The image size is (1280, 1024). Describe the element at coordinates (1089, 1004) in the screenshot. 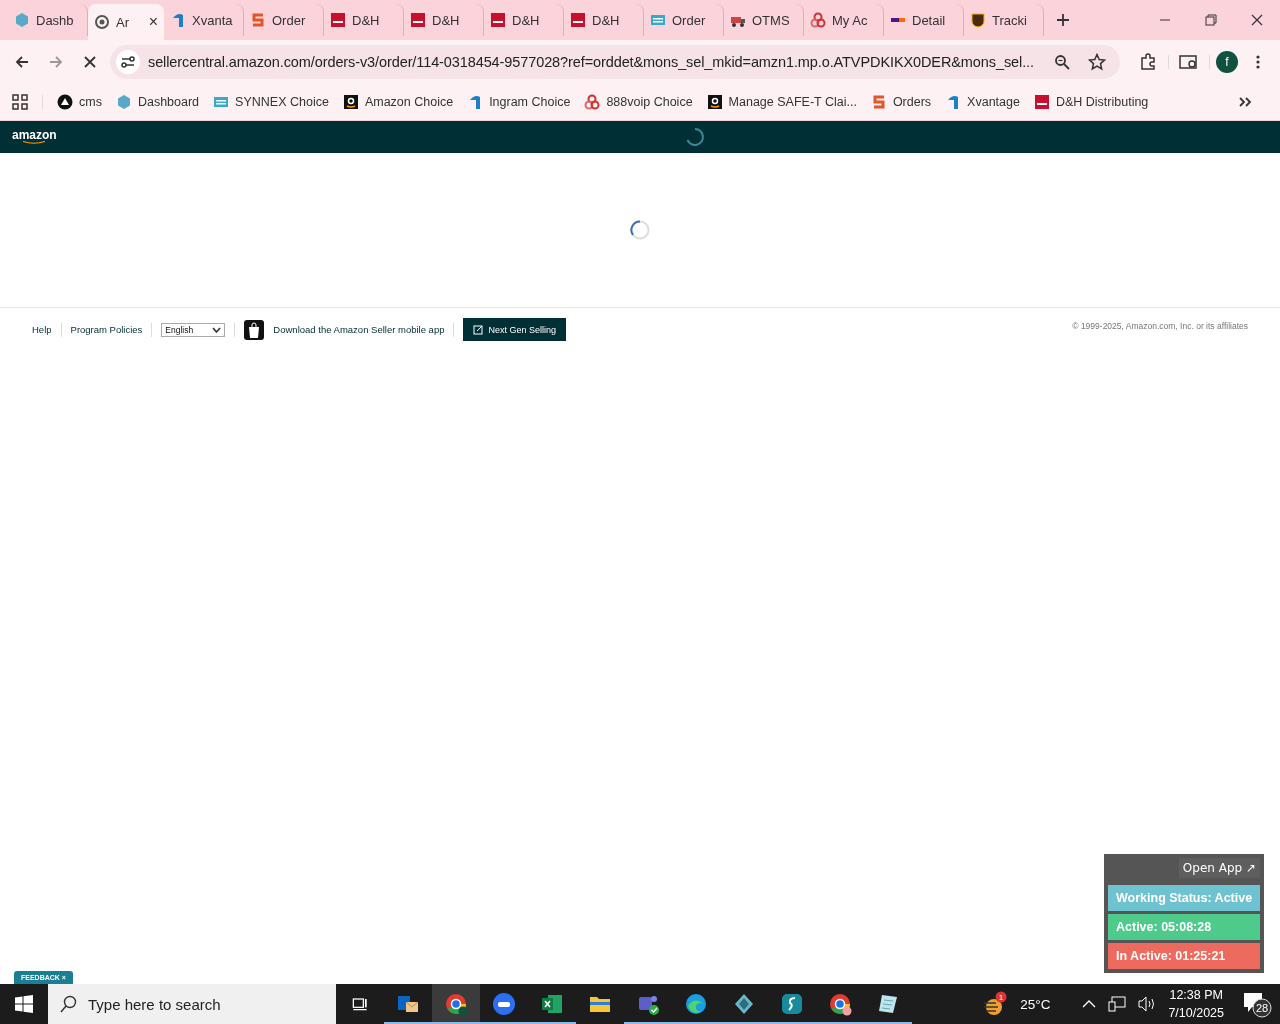

I see `chevron-up-icon` at that location.